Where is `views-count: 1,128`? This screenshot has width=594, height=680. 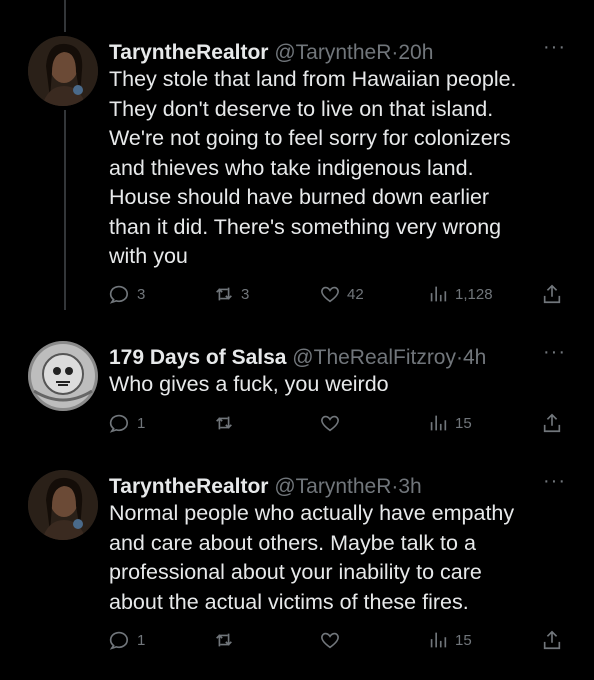 views-count: 1,128 is located at coordinates (474, 294).